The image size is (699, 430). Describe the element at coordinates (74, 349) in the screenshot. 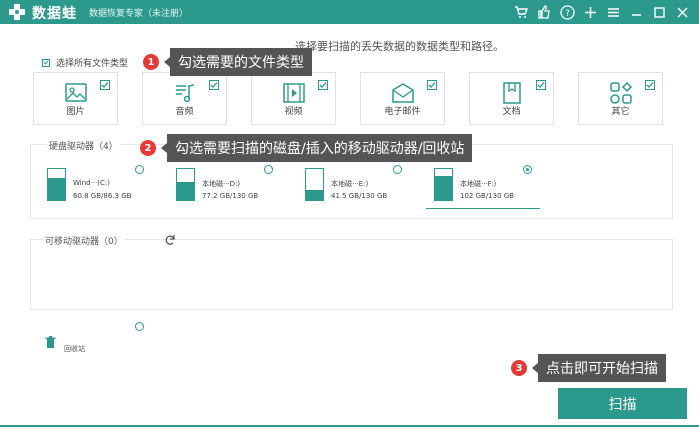

I see `recycle-bin-label: 回收站` at that location.